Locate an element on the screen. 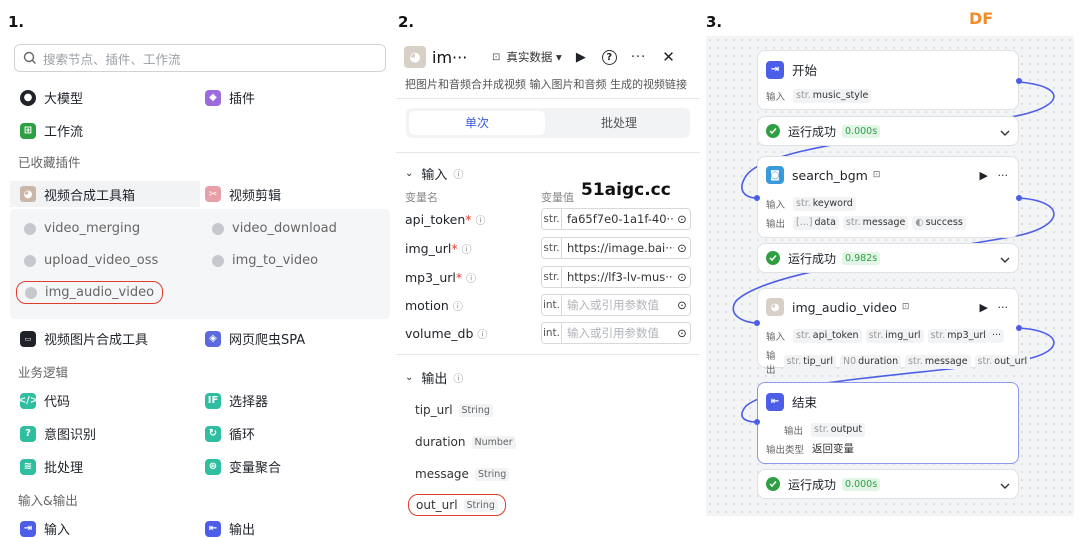  data-mode-select: 真实数据 ▾ is located at coordinates (533, 57).